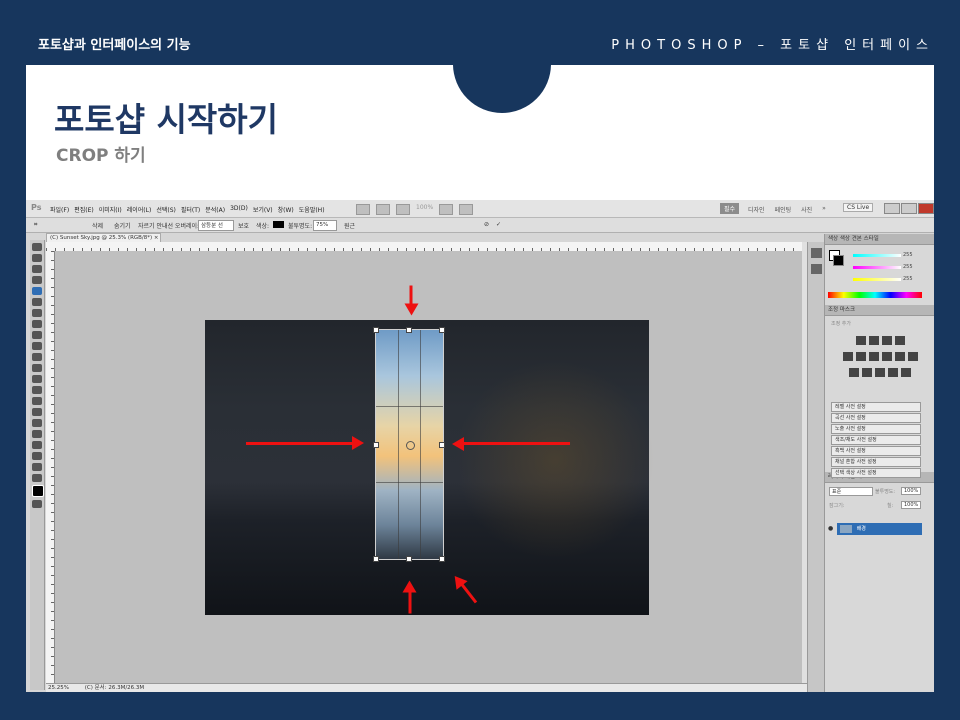 The width and height of the screenshot is (960, 720). I want to click on commit-crop-icon: ✓, so click(498, 224).